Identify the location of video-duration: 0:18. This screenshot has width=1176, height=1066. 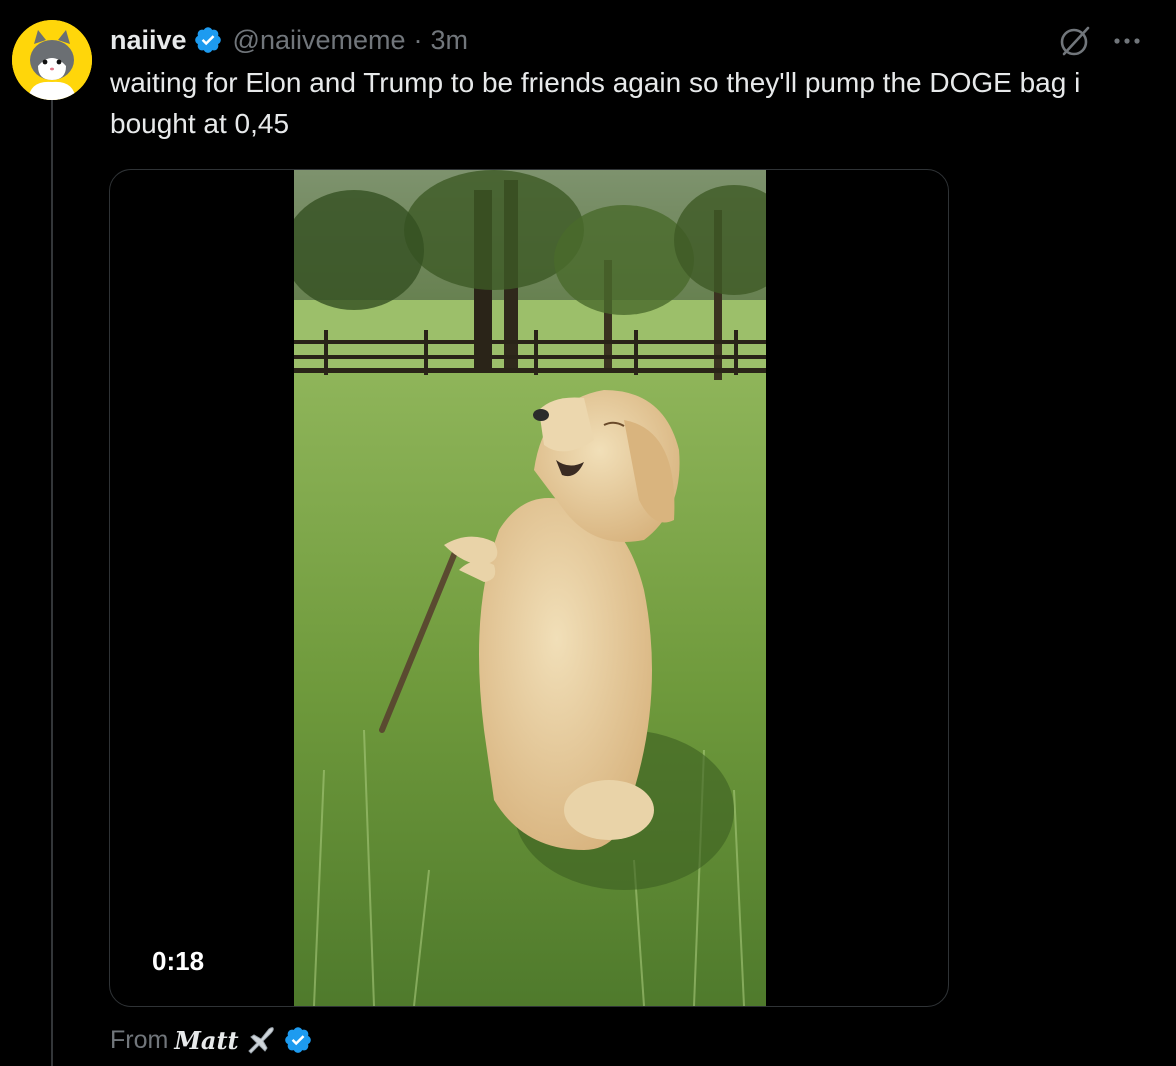
(178, 961).